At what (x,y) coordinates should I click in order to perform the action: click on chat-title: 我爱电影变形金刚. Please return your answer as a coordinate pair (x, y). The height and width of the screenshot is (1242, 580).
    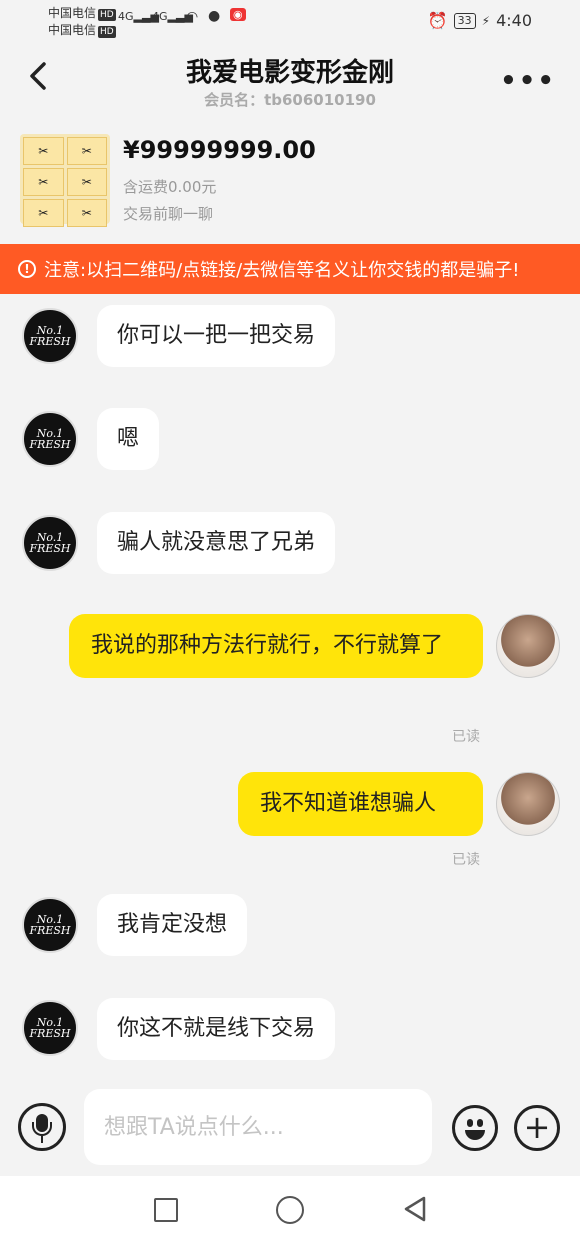
    Looking at the image, I should click on (289, 73).